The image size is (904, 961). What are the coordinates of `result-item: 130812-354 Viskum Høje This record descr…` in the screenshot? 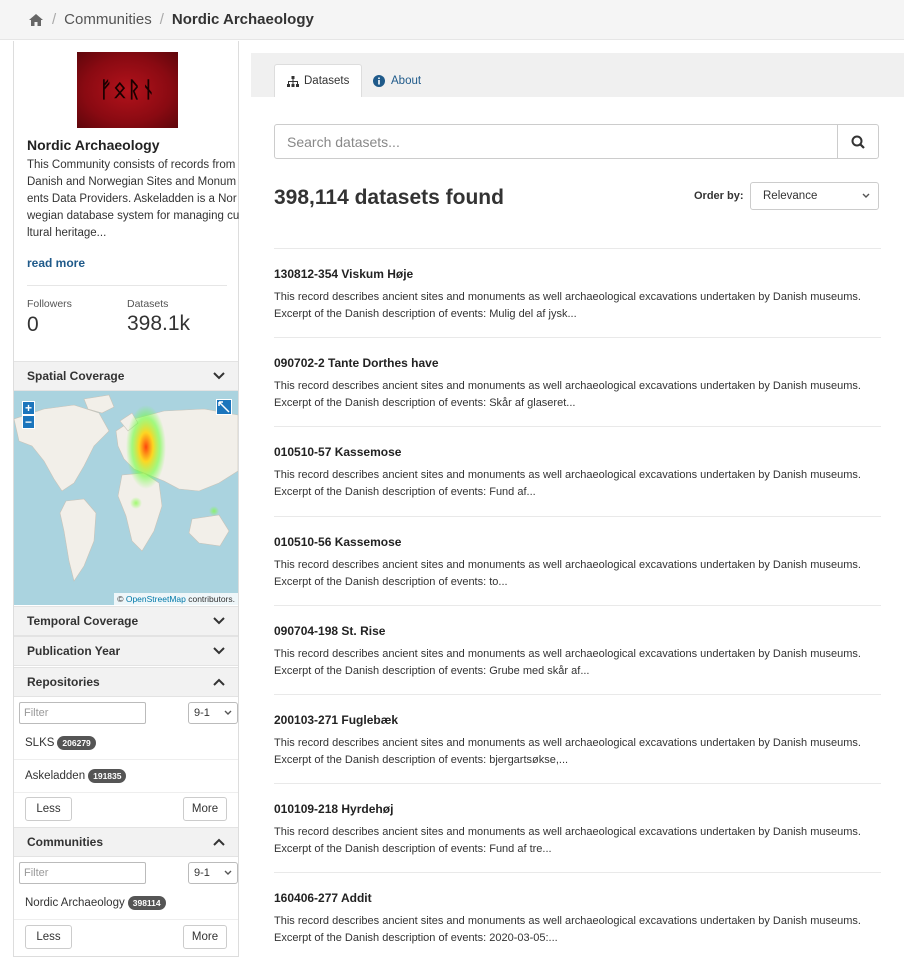 It's located at (577, 292).